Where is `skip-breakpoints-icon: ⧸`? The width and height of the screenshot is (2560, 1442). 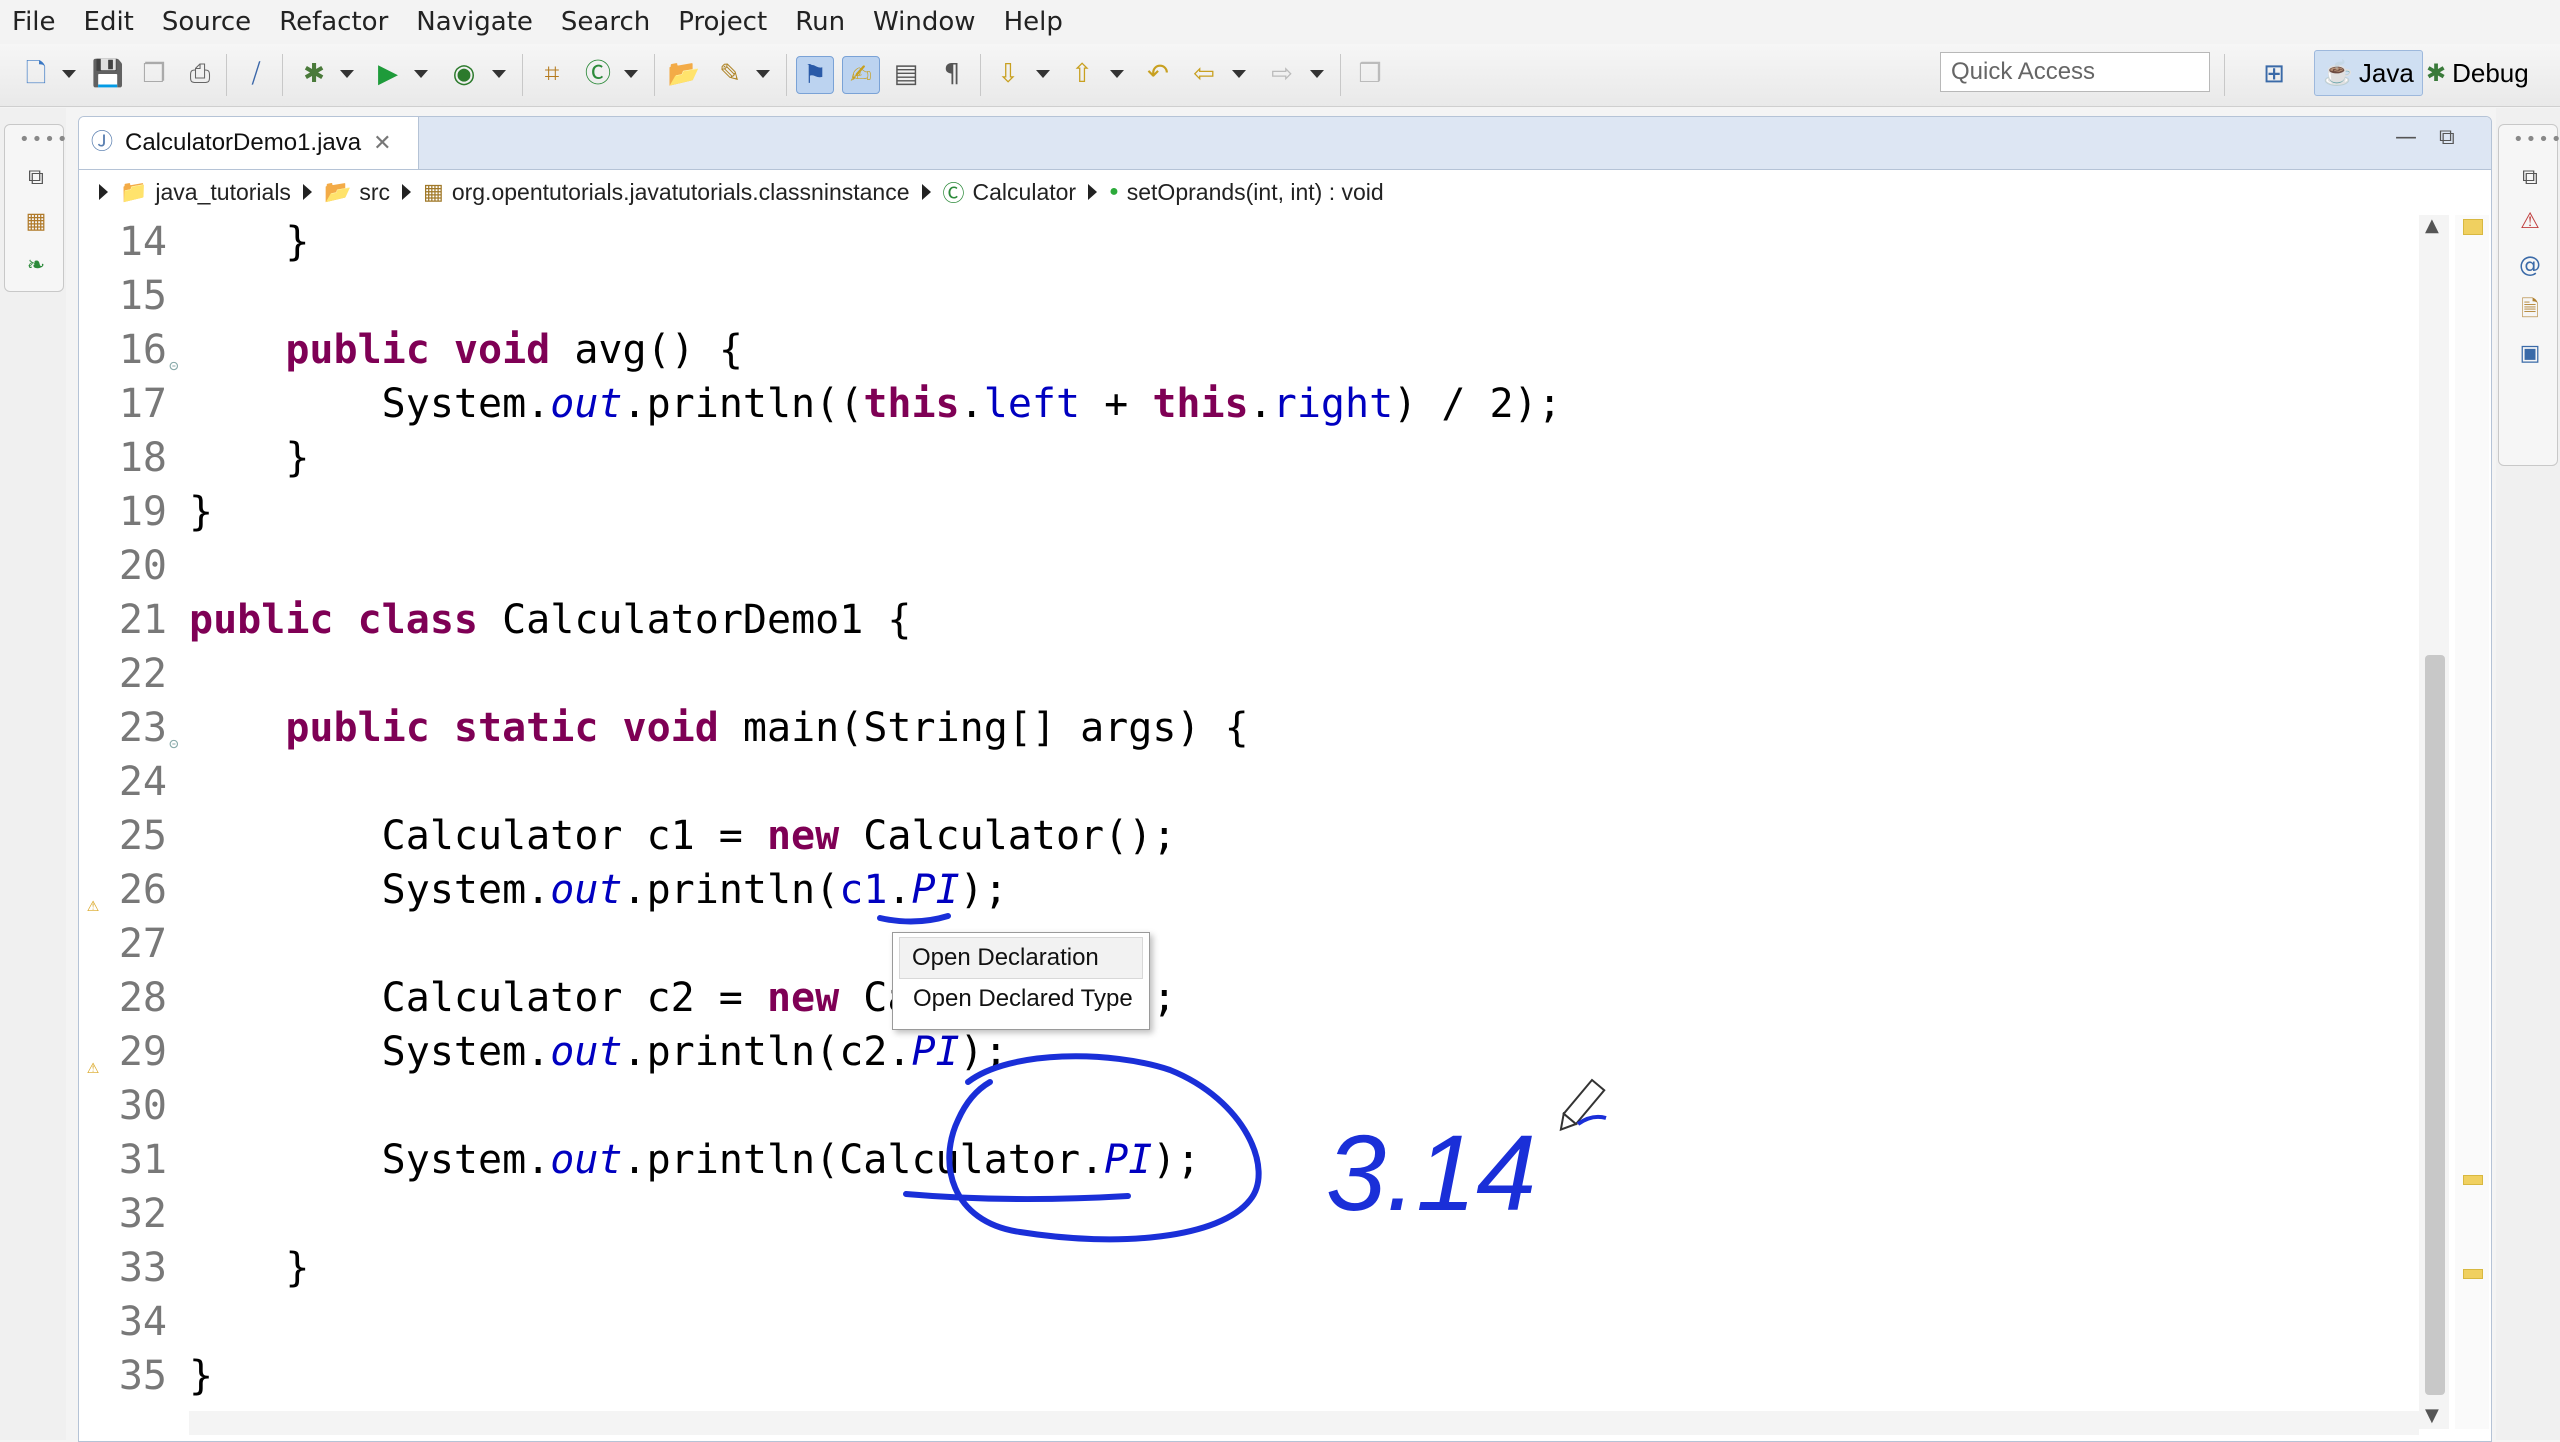
skip-breakpoints-icon: ⧸ is located at coordinates (256, 74).